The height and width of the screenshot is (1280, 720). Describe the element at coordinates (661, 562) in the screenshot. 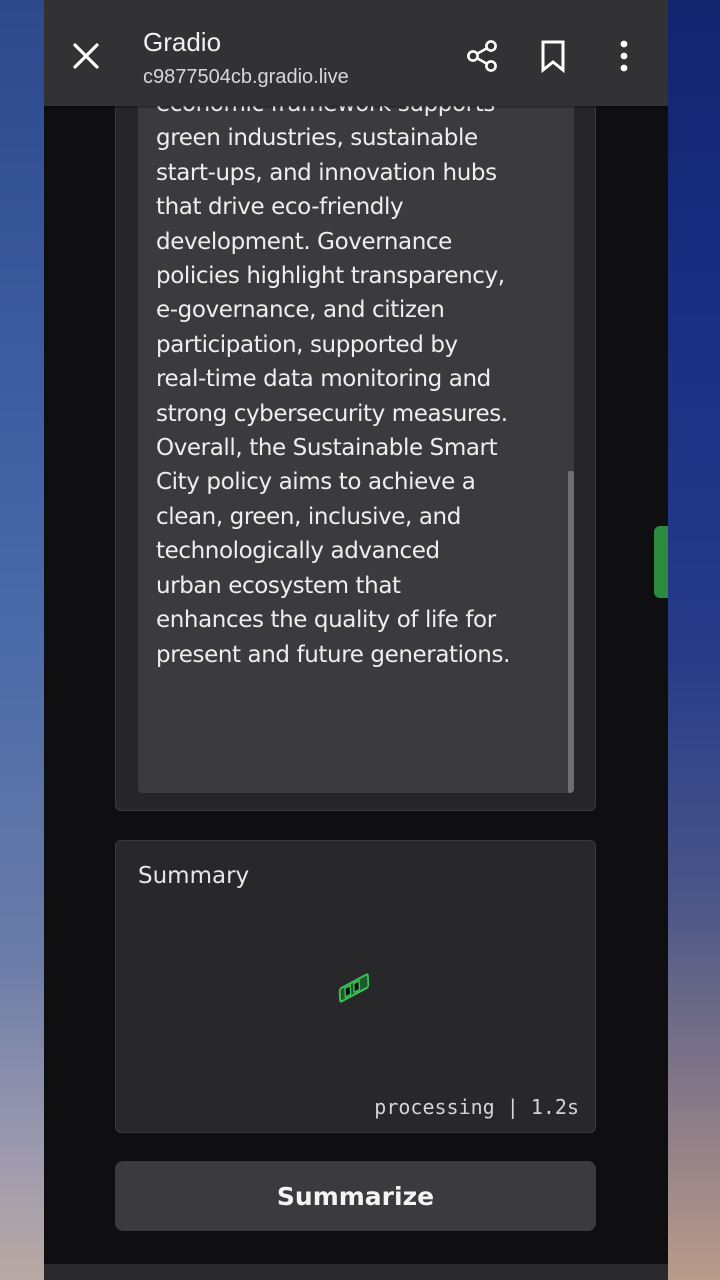

I see `edge-panel-handle-bar` at that location.